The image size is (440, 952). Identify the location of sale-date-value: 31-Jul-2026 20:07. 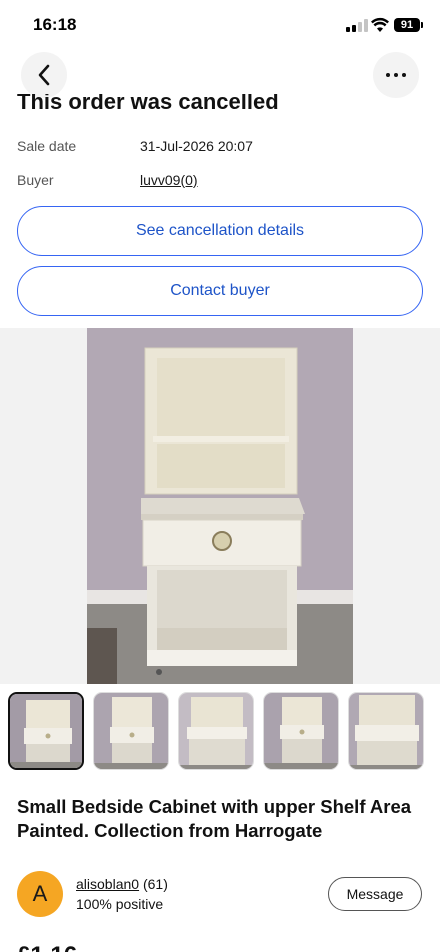
(196, 146).